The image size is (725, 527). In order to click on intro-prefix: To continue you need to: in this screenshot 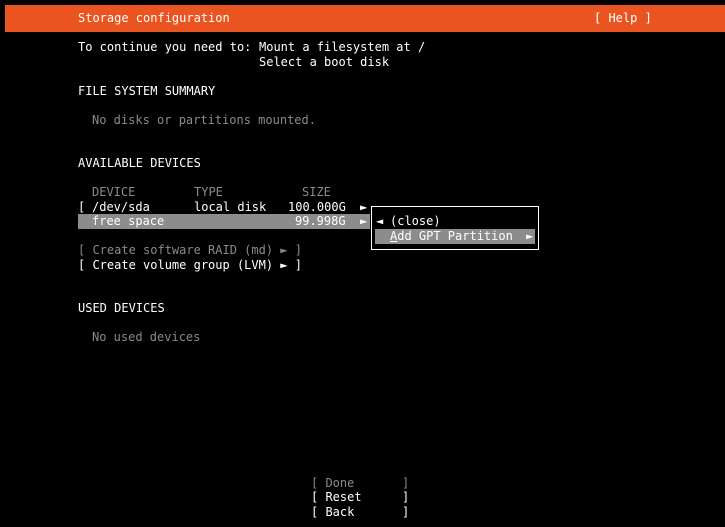, I will do `click(165, 47)`.